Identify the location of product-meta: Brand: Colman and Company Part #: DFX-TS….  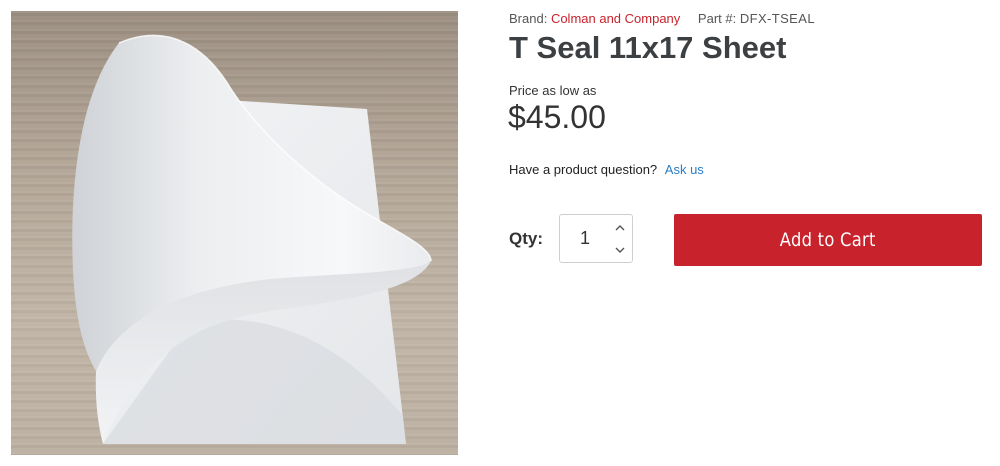
(662, 18).